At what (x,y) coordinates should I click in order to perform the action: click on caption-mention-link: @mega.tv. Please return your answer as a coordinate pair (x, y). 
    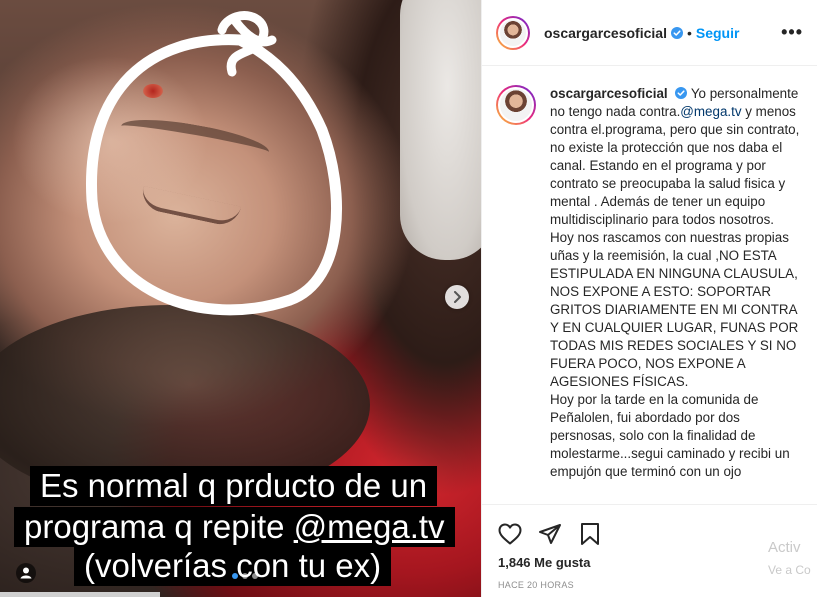
    Looking at the image, I should click on (710, 111).